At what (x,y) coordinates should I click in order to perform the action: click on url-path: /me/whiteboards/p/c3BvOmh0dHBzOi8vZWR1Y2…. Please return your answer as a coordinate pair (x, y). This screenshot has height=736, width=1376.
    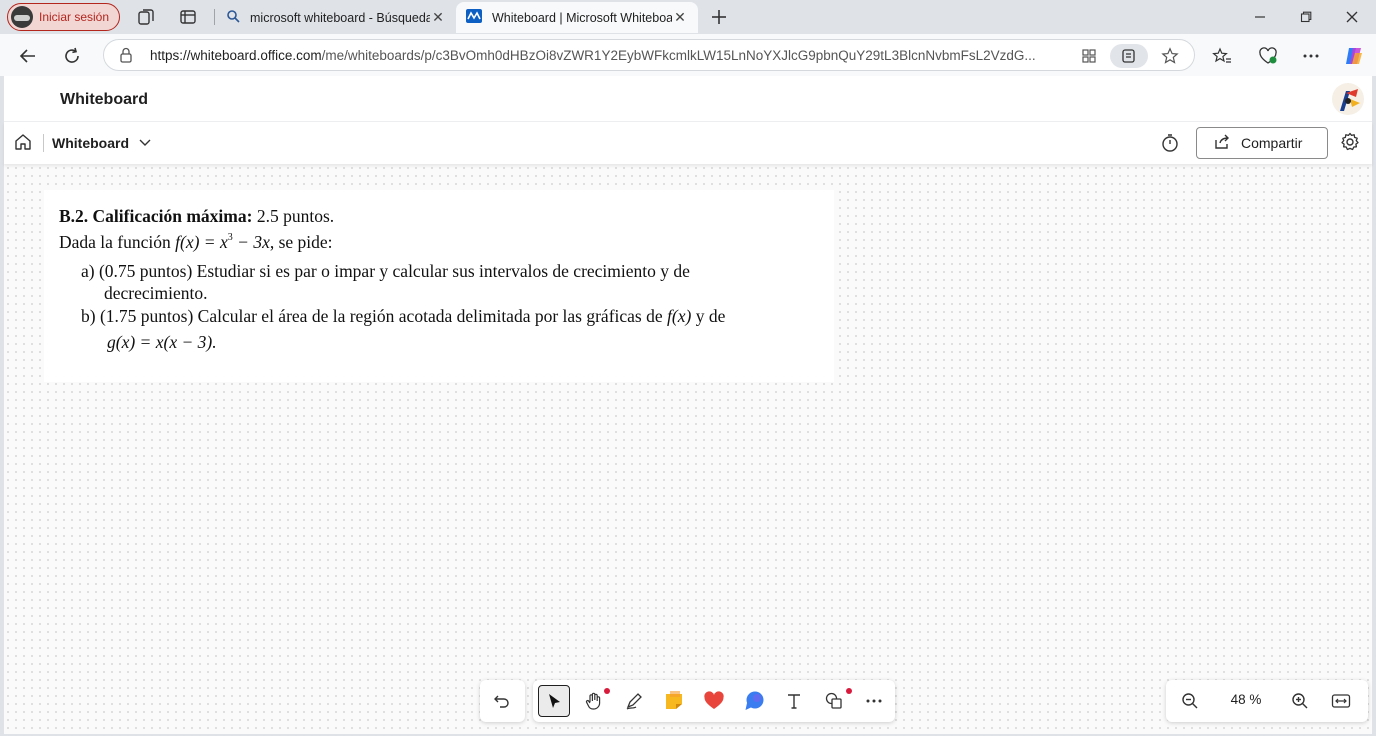
    Looking at the image, I should click on (678, 55).